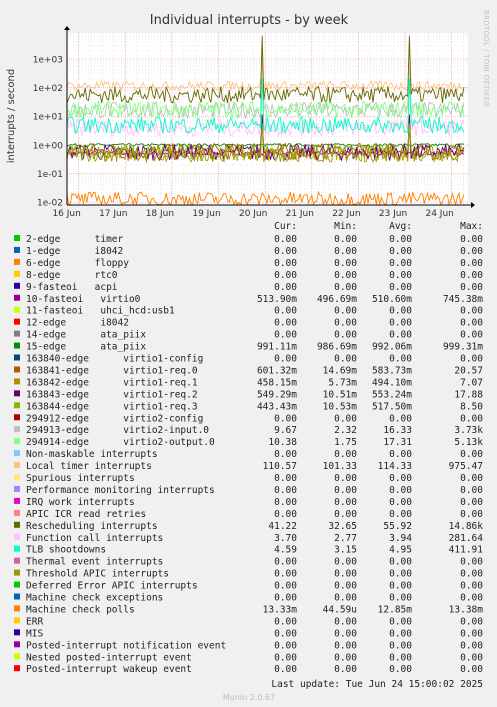 The width and height of the screenshot is (497, 707). What do you see at coordinates (112, 406) in the screenshot?
I see `legend-label: 163844-edge virtio1-req.3` at bounding box center [112, 406].